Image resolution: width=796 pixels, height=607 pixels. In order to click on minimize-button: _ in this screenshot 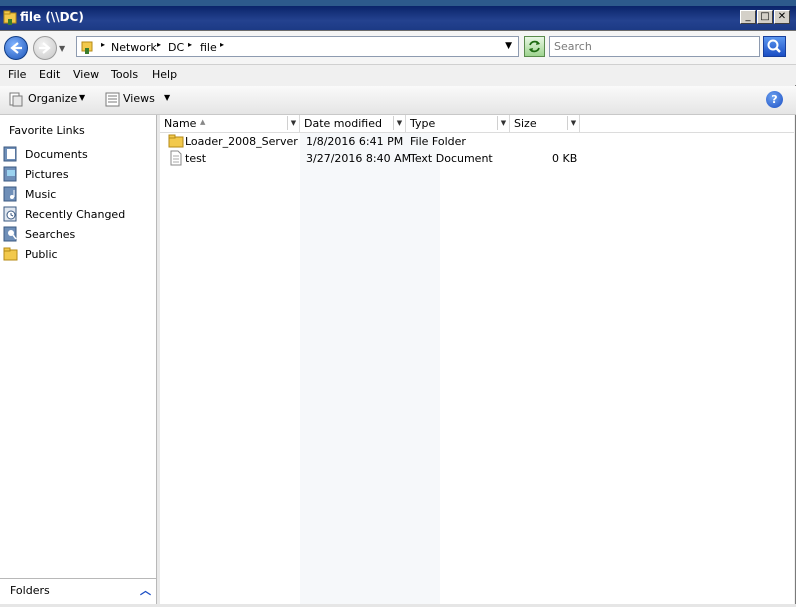, I will do `click(748, 17)`.